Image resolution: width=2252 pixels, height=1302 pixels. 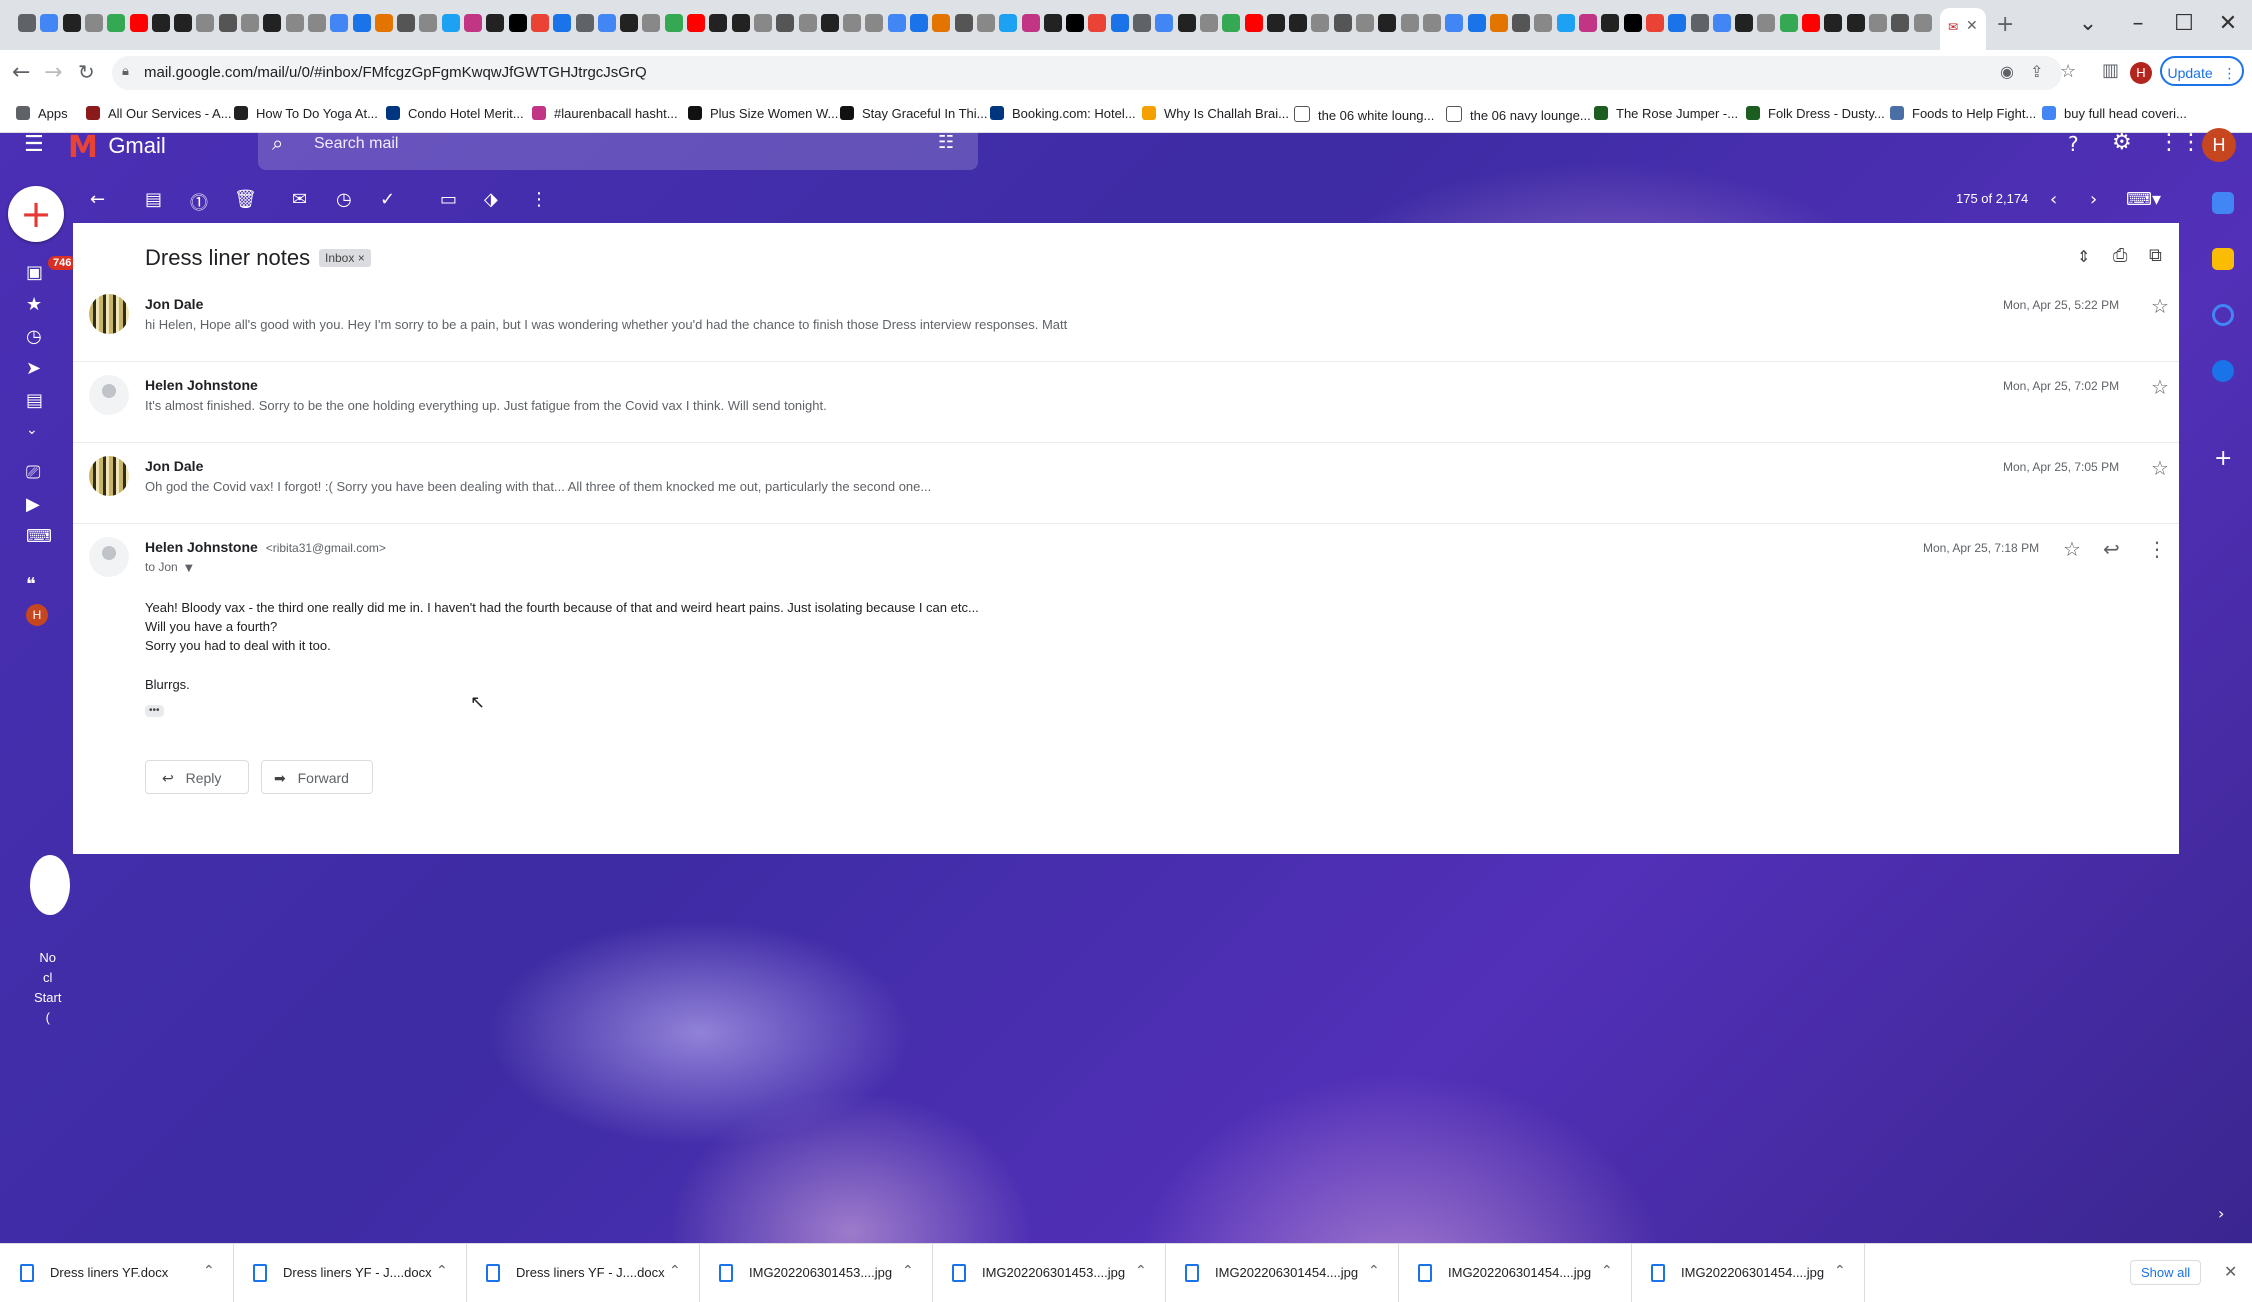 I want to click on snooze-icon: ◷, so click(x=344, y=199).